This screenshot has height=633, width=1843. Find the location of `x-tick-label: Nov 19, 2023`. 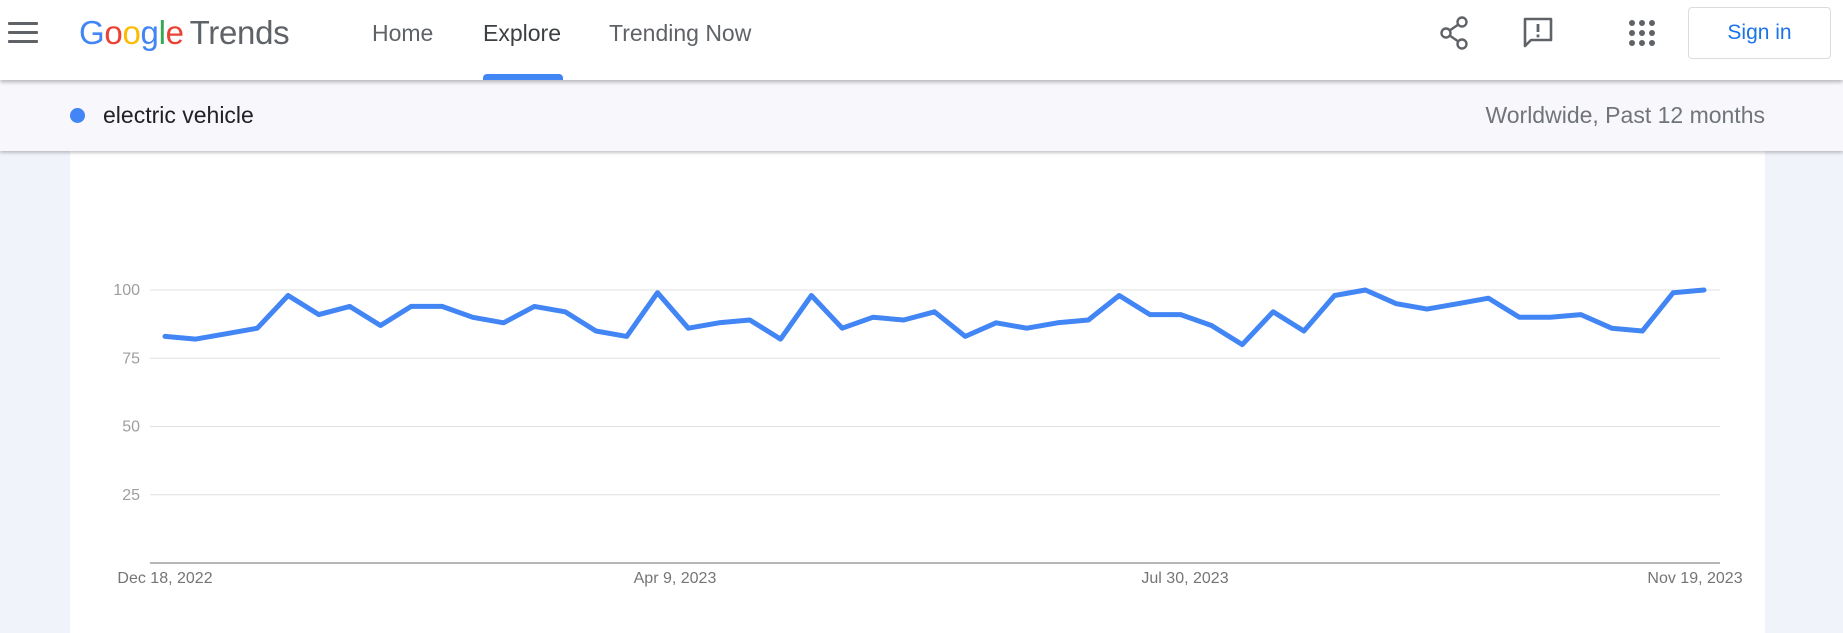

x-tick-label: Nov 19, 2023 is located at coordinates (1694, 578).